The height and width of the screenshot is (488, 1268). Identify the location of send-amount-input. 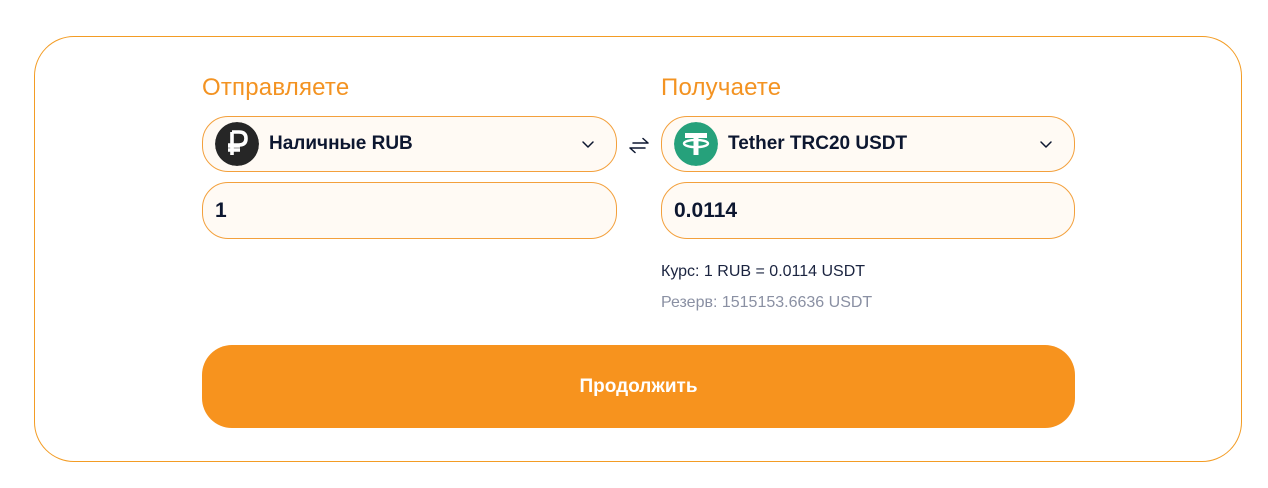
(409, 210).